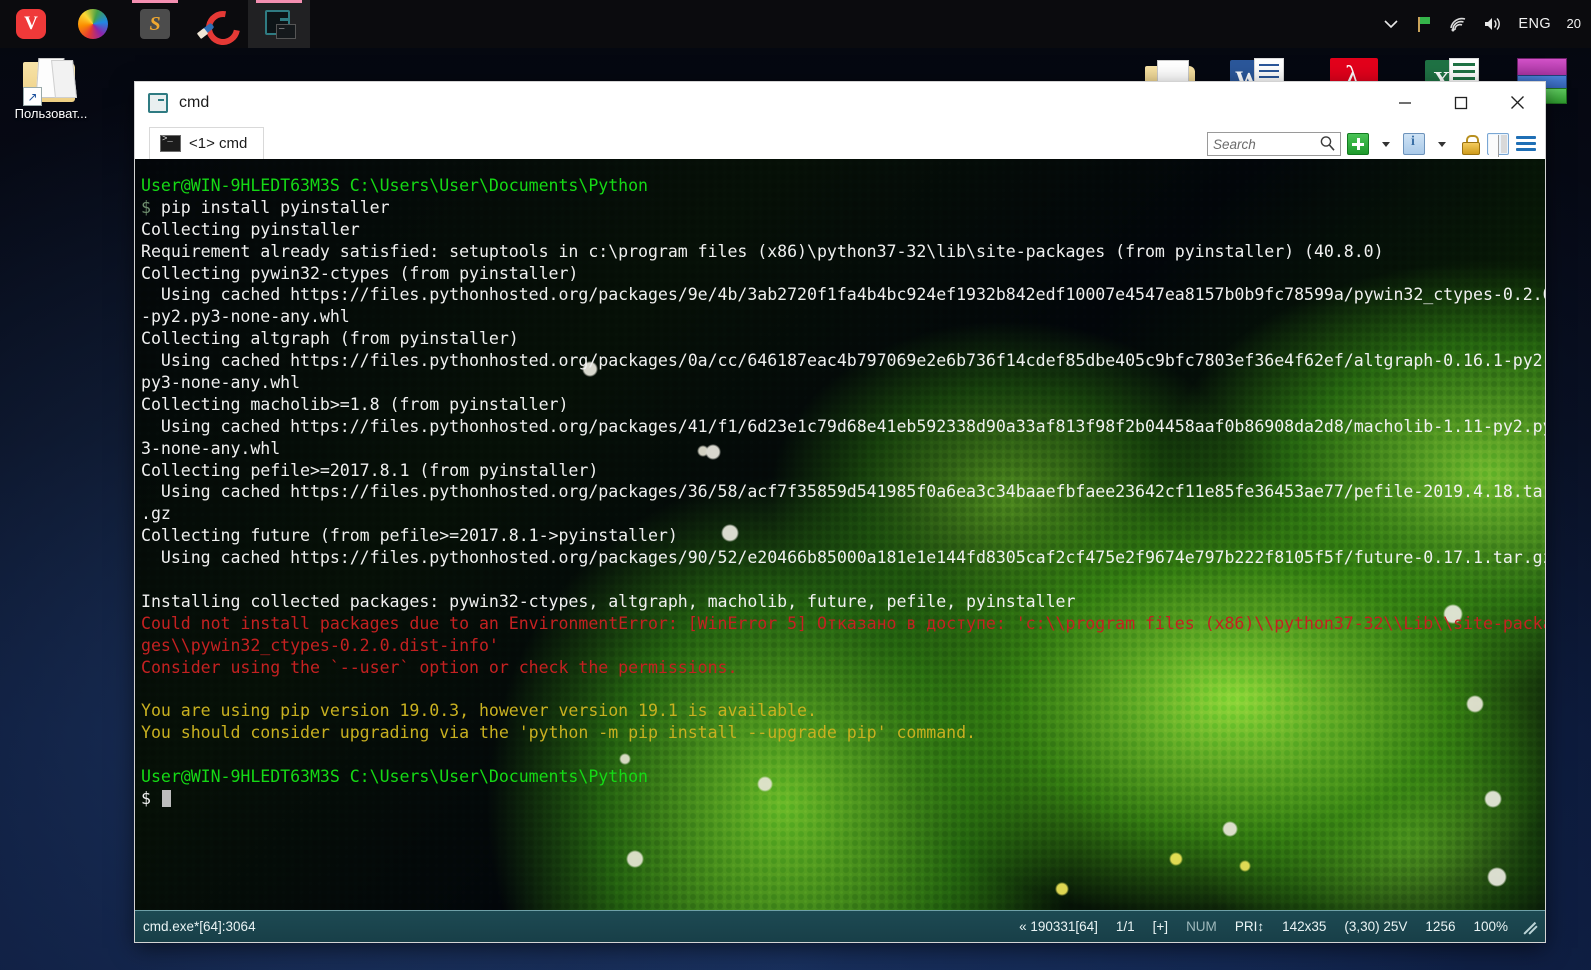  Describe the element at coordinates (1249, 926) in the screenshot. I see `status-item: PRI↕` at that location.